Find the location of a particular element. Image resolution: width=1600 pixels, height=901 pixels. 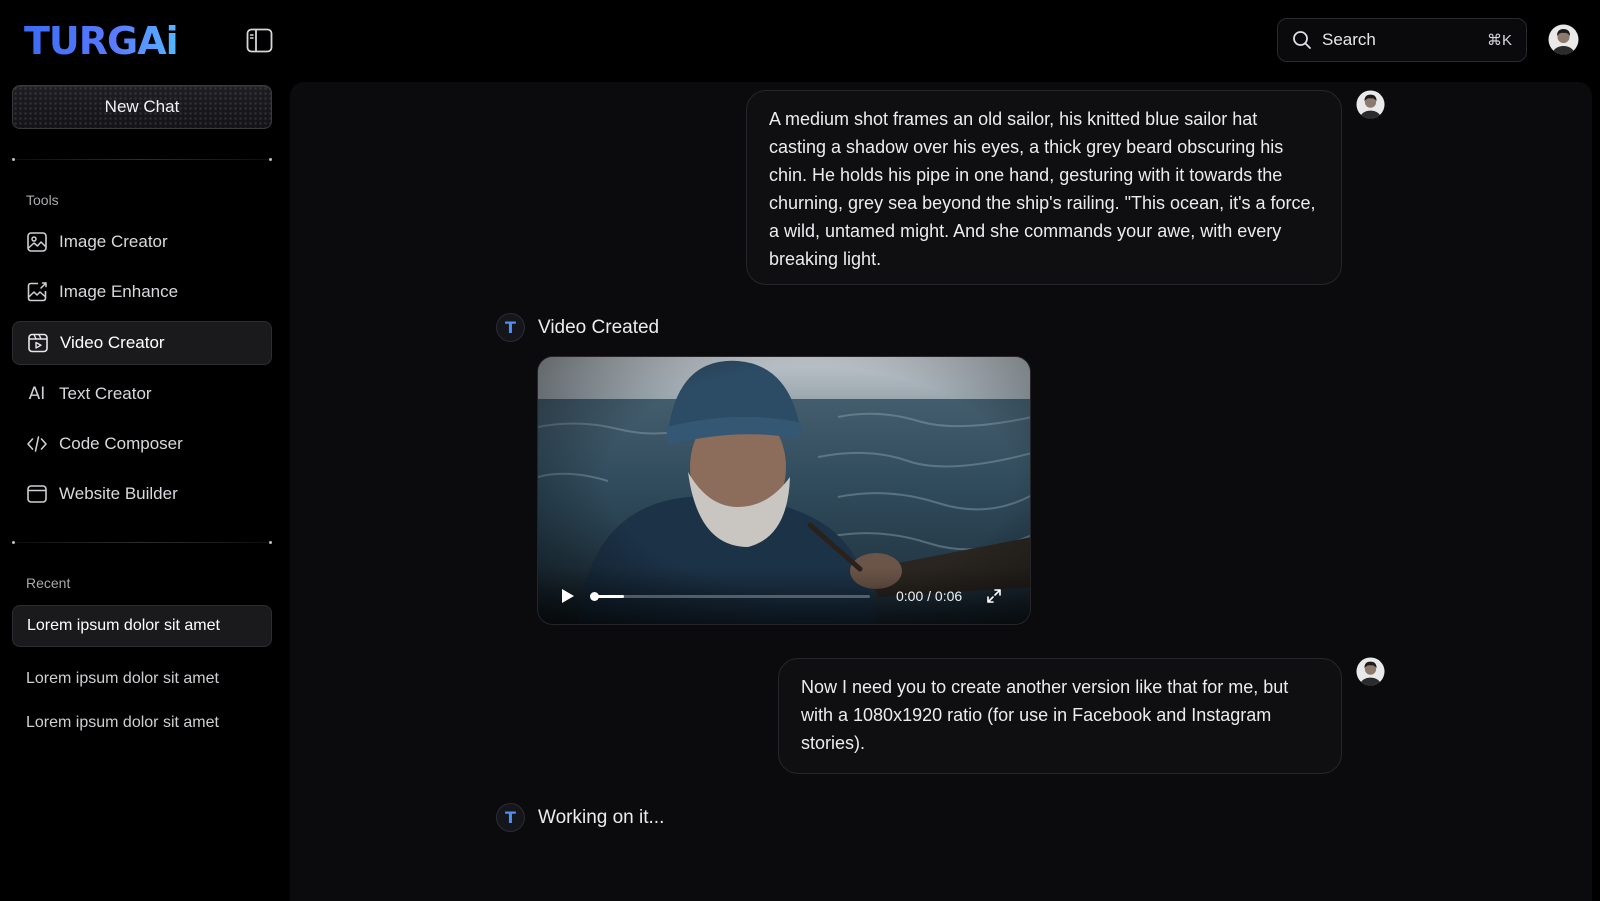

assistant-status-text: Video Created is located at coordinates (599, 327).